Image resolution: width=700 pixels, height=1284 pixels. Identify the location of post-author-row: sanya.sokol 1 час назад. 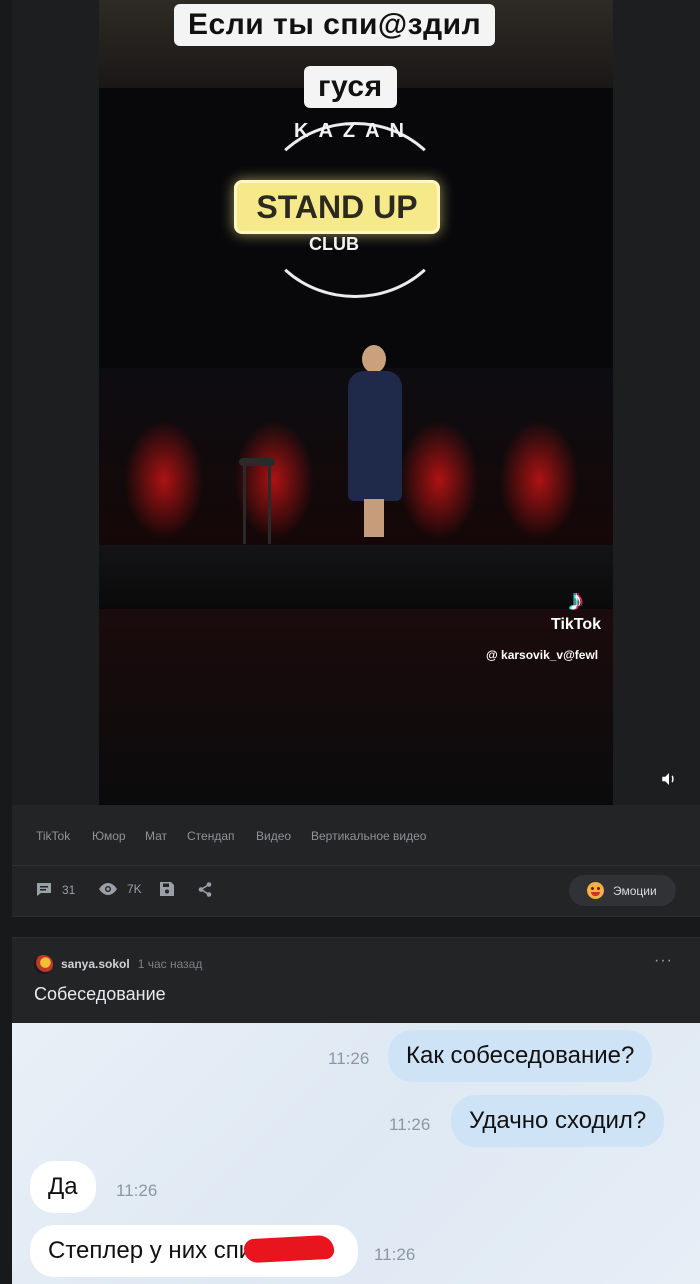
(118, 964).